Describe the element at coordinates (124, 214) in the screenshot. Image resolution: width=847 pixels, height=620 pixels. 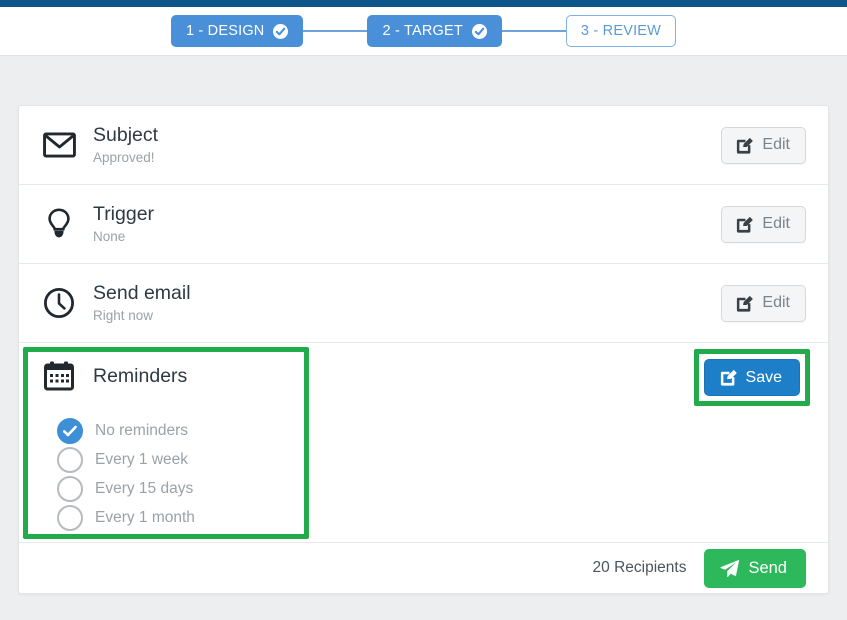
I see `row-trigger-title: Trigger` at that location.